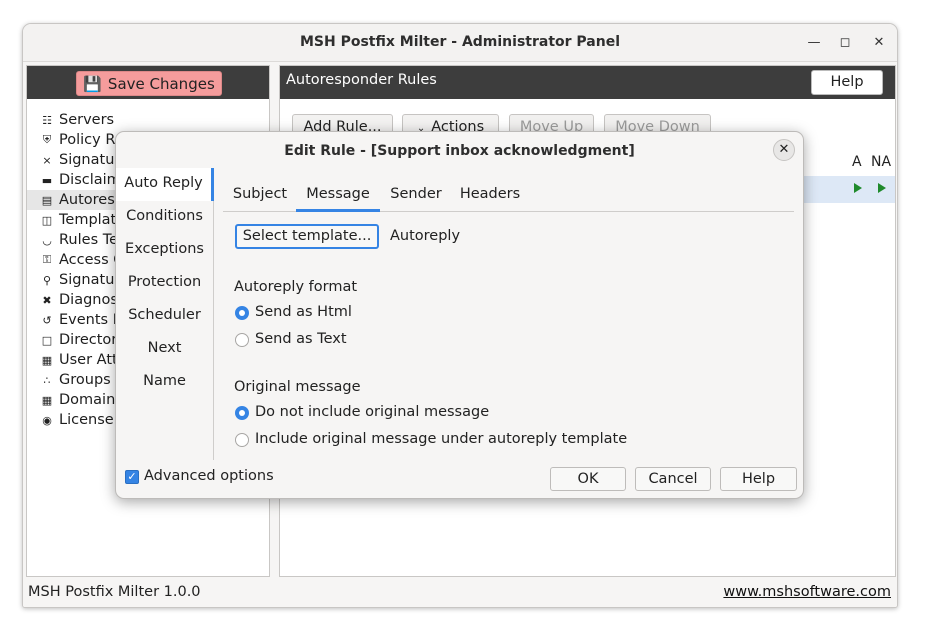  What do you see at coordinates (164, 349) in the screenshot?
I see `tab-next: Next` at bounding box center [164, 349].